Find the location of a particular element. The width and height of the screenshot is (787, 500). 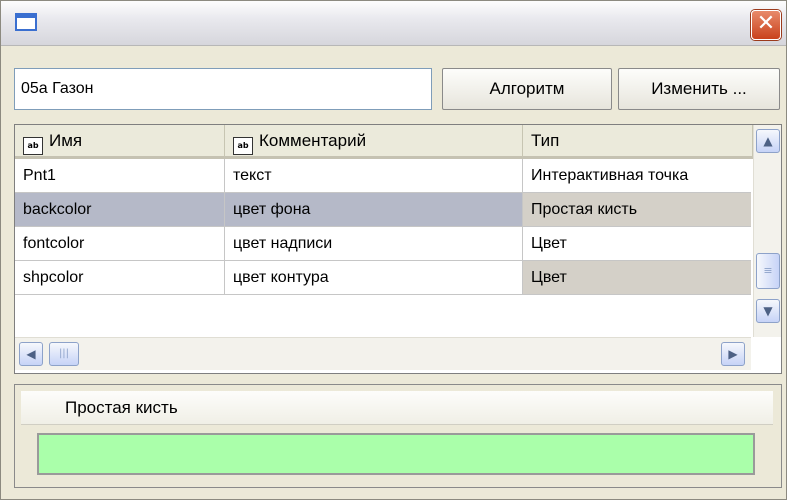

close-button: ✕ is located at coordinates (766, 25).